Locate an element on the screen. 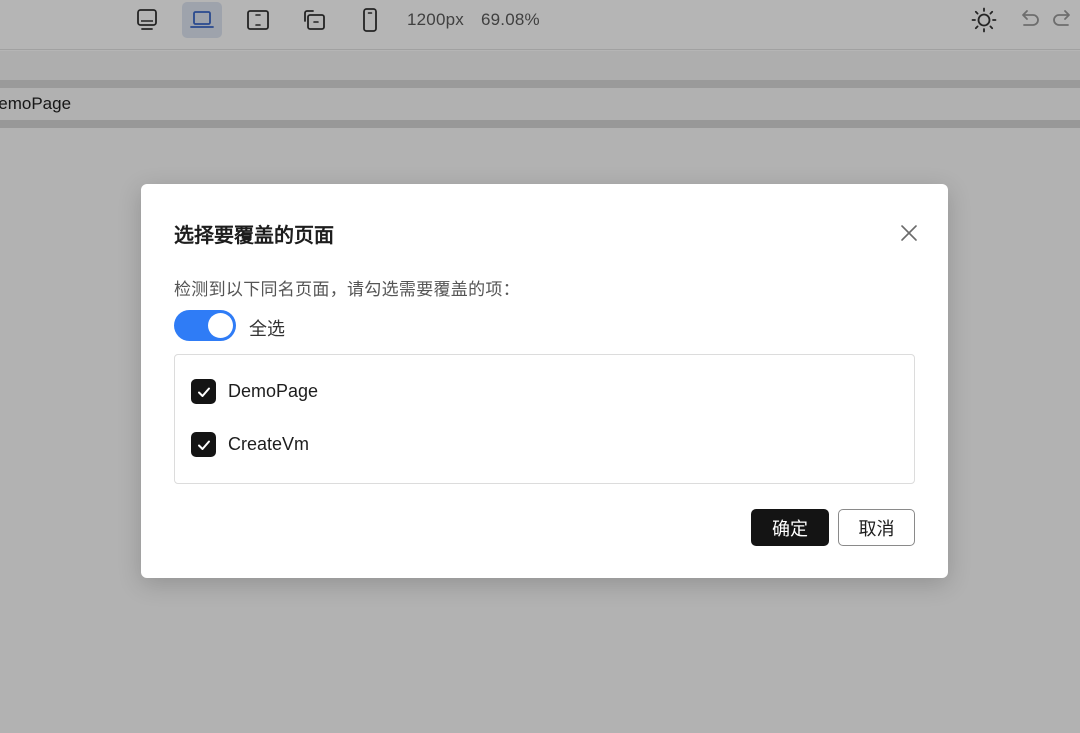 The width and height of the screenshot is (1080, 733). dialog-title: 选择要覆盖的页面 is located at coordinates (254, 236).